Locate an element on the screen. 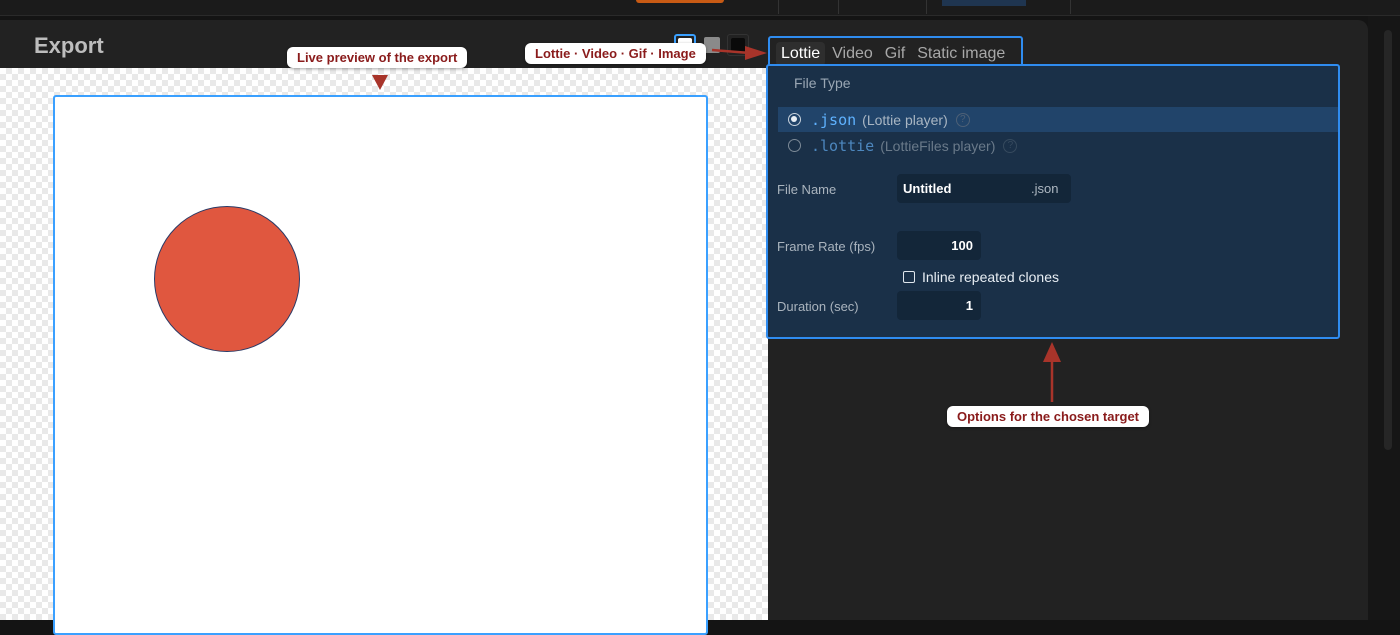  inline-clones-checkbox: Inline repeated clones is located at coordinates (981, 277).